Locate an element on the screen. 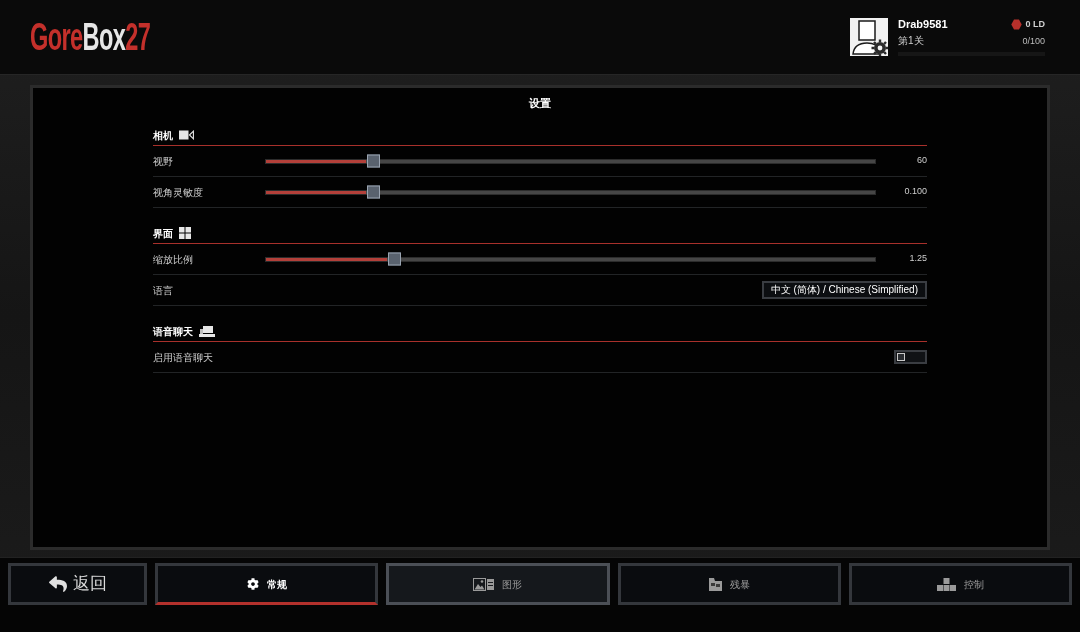 The width and height of the screenshot is (1080, 632). keys-icon is located at coordinates (946, 584).